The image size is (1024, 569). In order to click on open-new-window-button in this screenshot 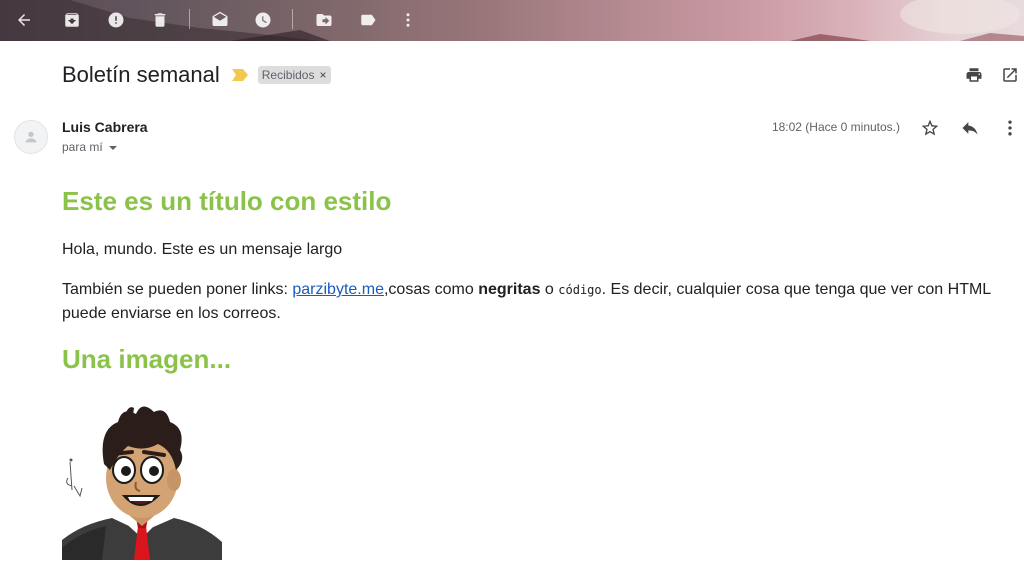, I will do `click(1010, 75)`.